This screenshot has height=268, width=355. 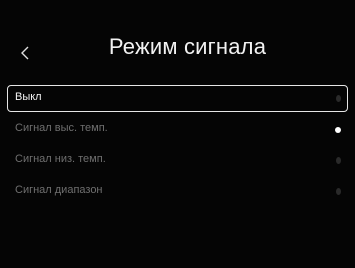 I want to click on chevron-left-icon, so click(x=25, y=53).